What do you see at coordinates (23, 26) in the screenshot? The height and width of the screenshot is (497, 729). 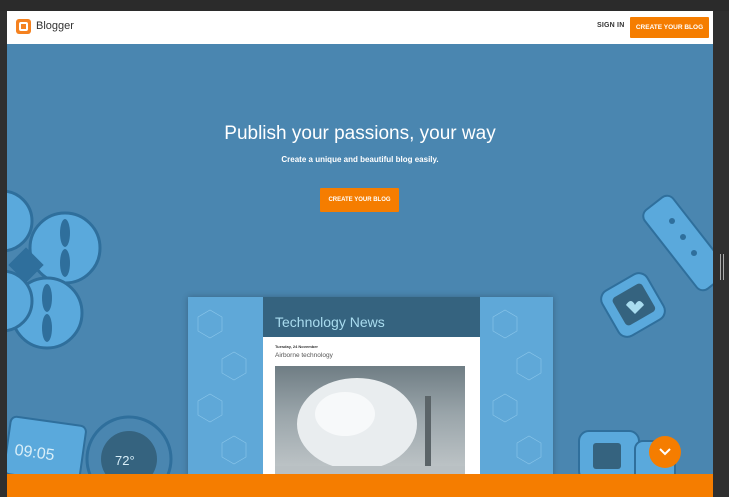 I see `blogger-logo-icon` at bounding box center [23, 26].